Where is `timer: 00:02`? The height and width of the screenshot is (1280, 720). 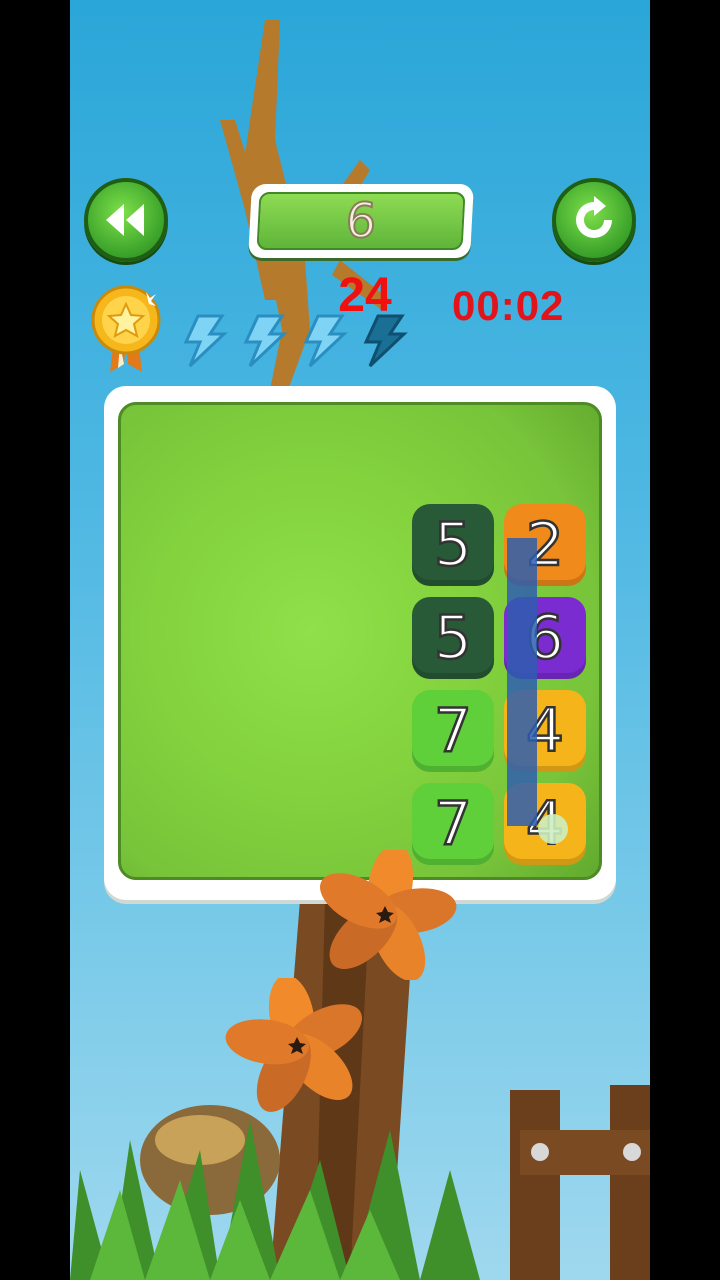
timer: 00:02 is located at coordinates (508, 305).